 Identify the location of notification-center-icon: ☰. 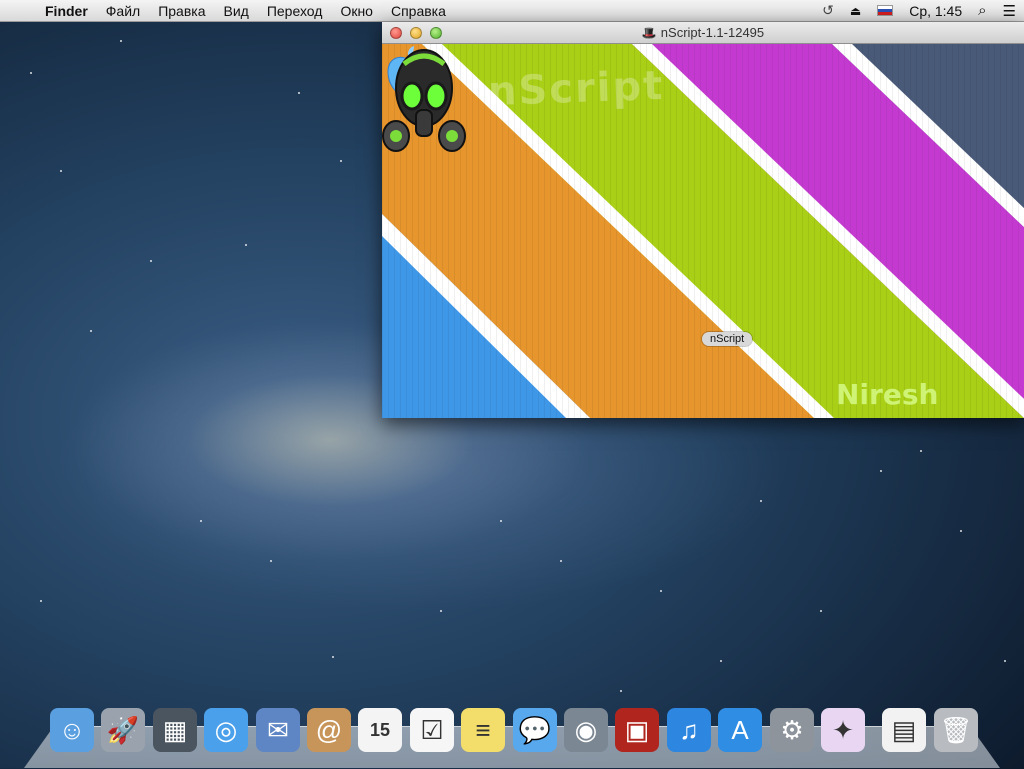
(1009, 11).